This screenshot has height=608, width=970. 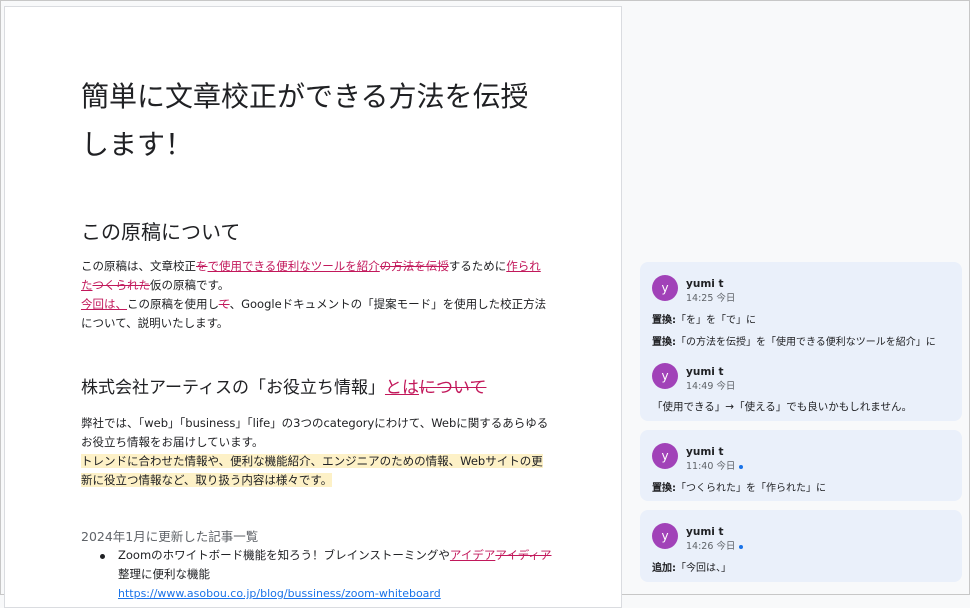 What do you see at coordinates (173, 304) in the screenshot?
I see `text-run: この原稿を使用し` at bounding box center [173, 304].